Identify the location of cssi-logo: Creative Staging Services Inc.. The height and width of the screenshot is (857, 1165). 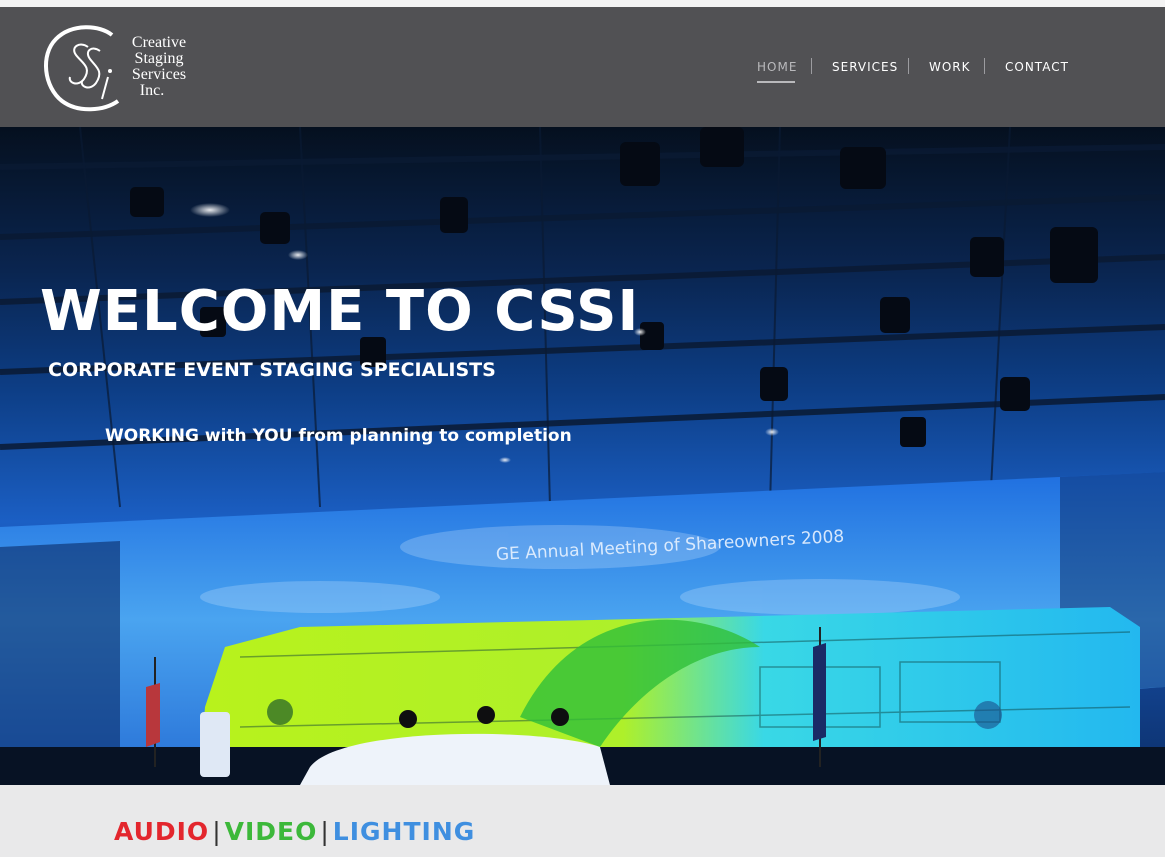
(122, 67).